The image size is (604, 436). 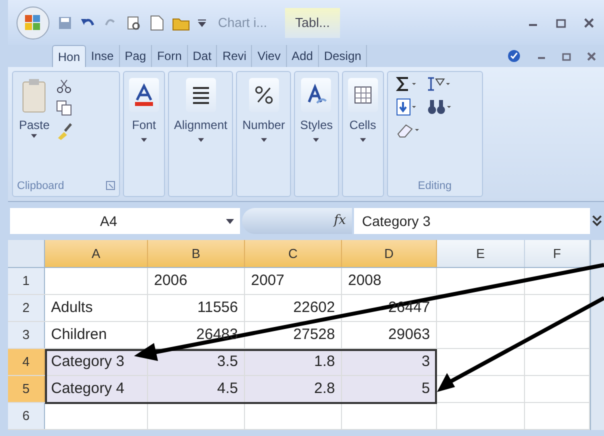 I want to click on row-header: 3, so click(x=26, y=335).